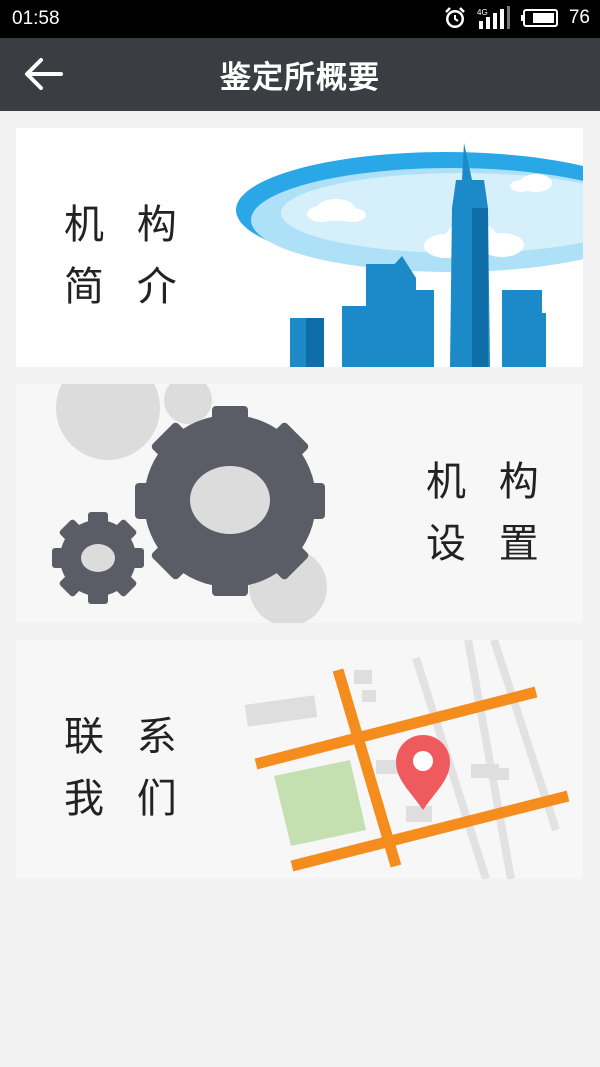  I want to click on status-time: 01:58, so click(36, 18).